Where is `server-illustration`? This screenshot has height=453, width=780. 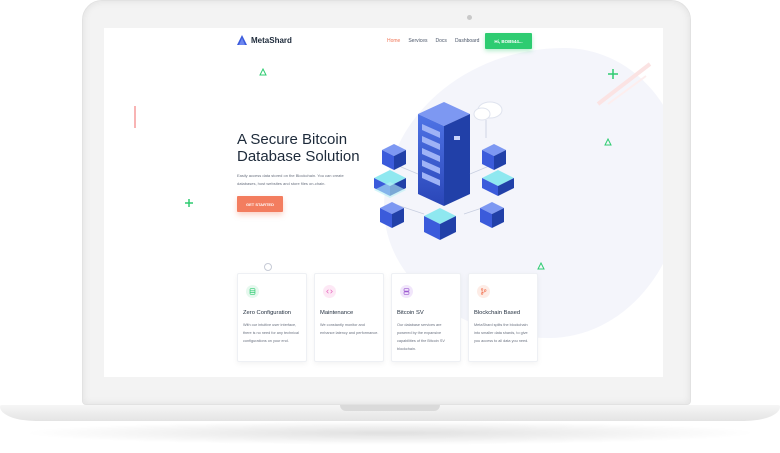
server-illustration is located at coordinates (444, 170).